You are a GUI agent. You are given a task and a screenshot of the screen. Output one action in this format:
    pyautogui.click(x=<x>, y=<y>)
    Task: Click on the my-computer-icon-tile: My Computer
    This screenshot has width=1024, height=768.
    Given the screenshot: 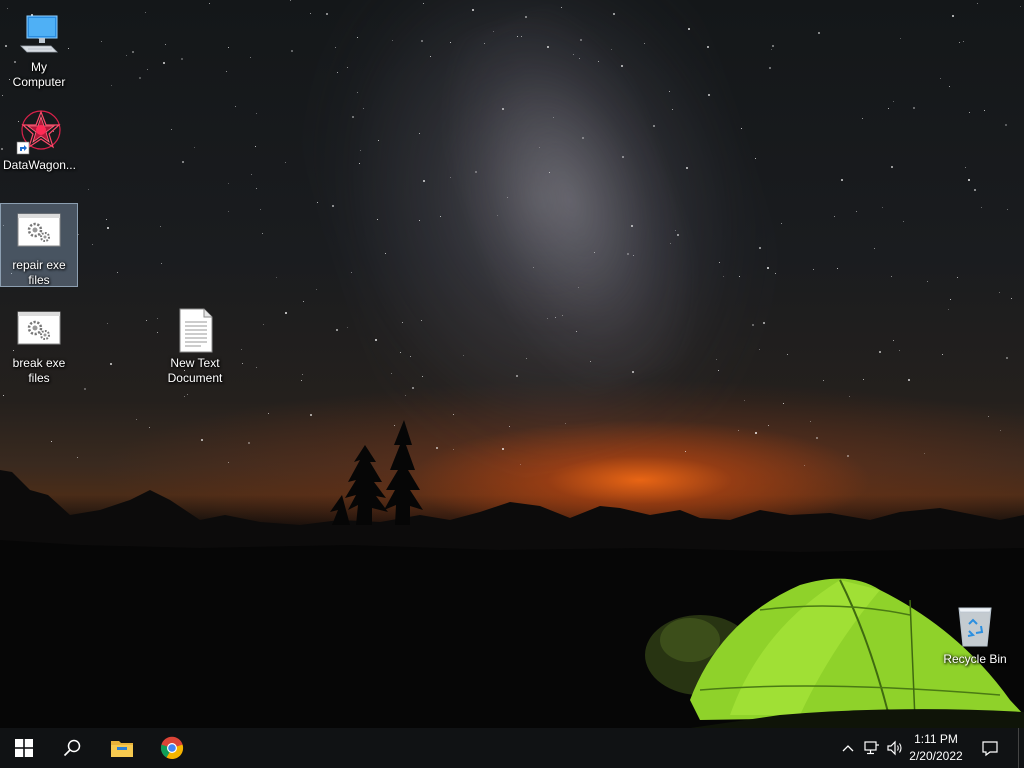 What is the action you would take?
    pyautogui.click(x=39, y=49)
    